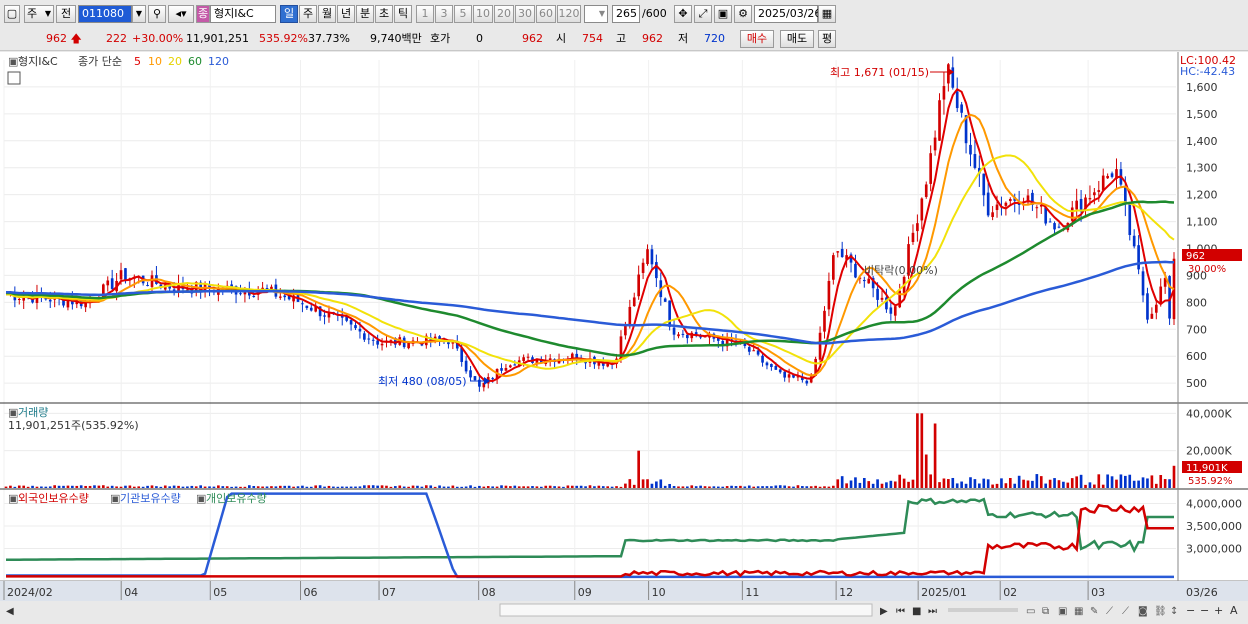 The width and height of the screenshot is (1248, 624). What do you see at coordinates (327, 14) in the screenshot?
I see `tab-month: 월` at bounding box center [327, 14].